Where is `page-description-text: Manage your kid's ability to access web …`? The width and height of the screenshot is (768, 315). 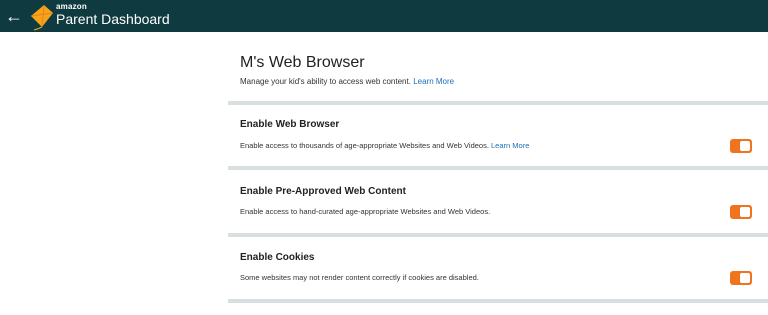 page-description-text: Manage your kid's ability to access web … is located at coordinates (325, 81).